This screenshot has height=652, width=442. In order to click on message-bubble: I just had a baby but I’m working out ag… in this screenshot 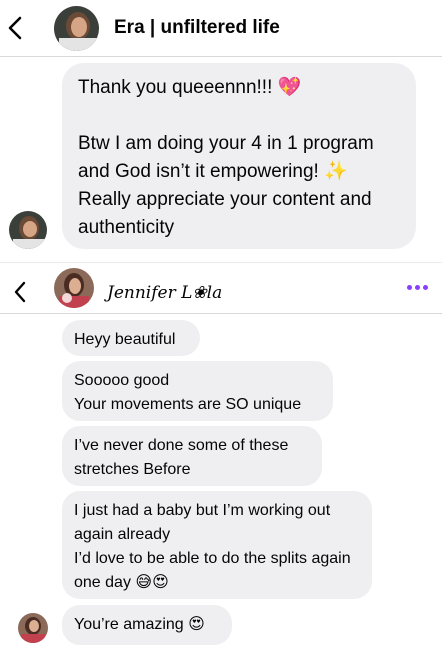, I will do `click(217, 545)`.